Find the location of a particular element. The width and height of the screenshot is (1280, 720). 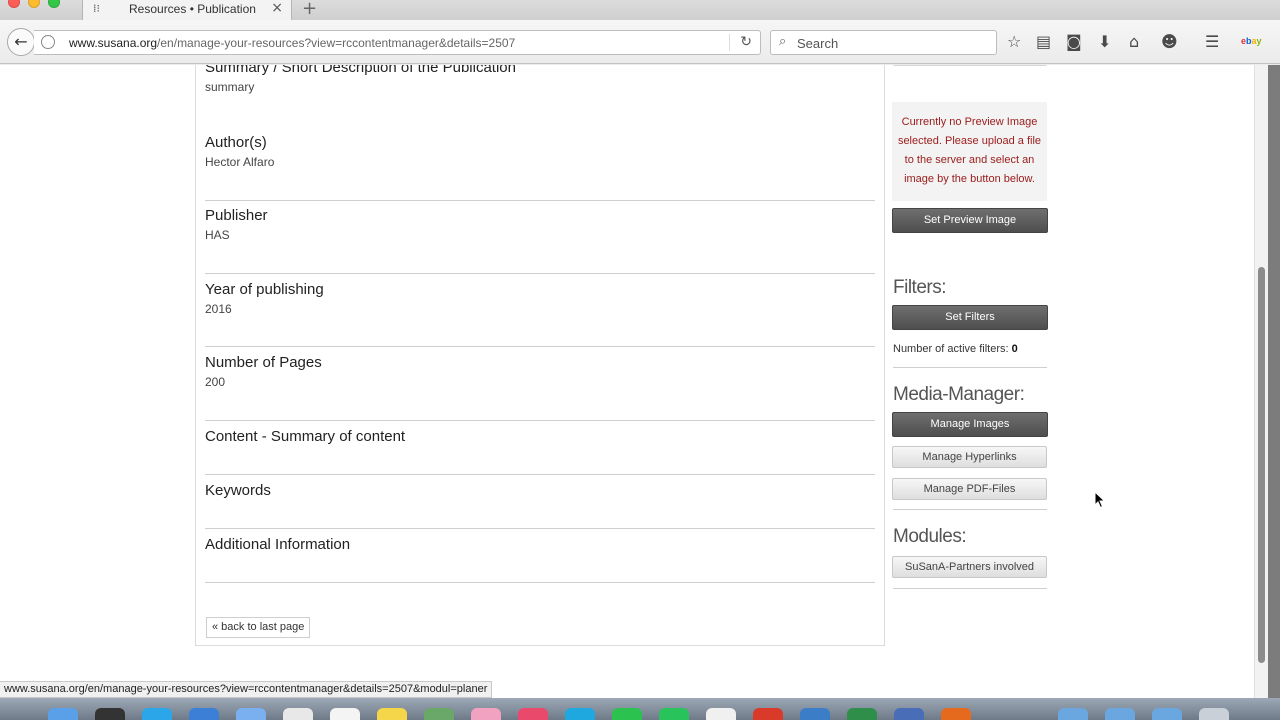

back-button: ← is located at coordinates (21, 42).